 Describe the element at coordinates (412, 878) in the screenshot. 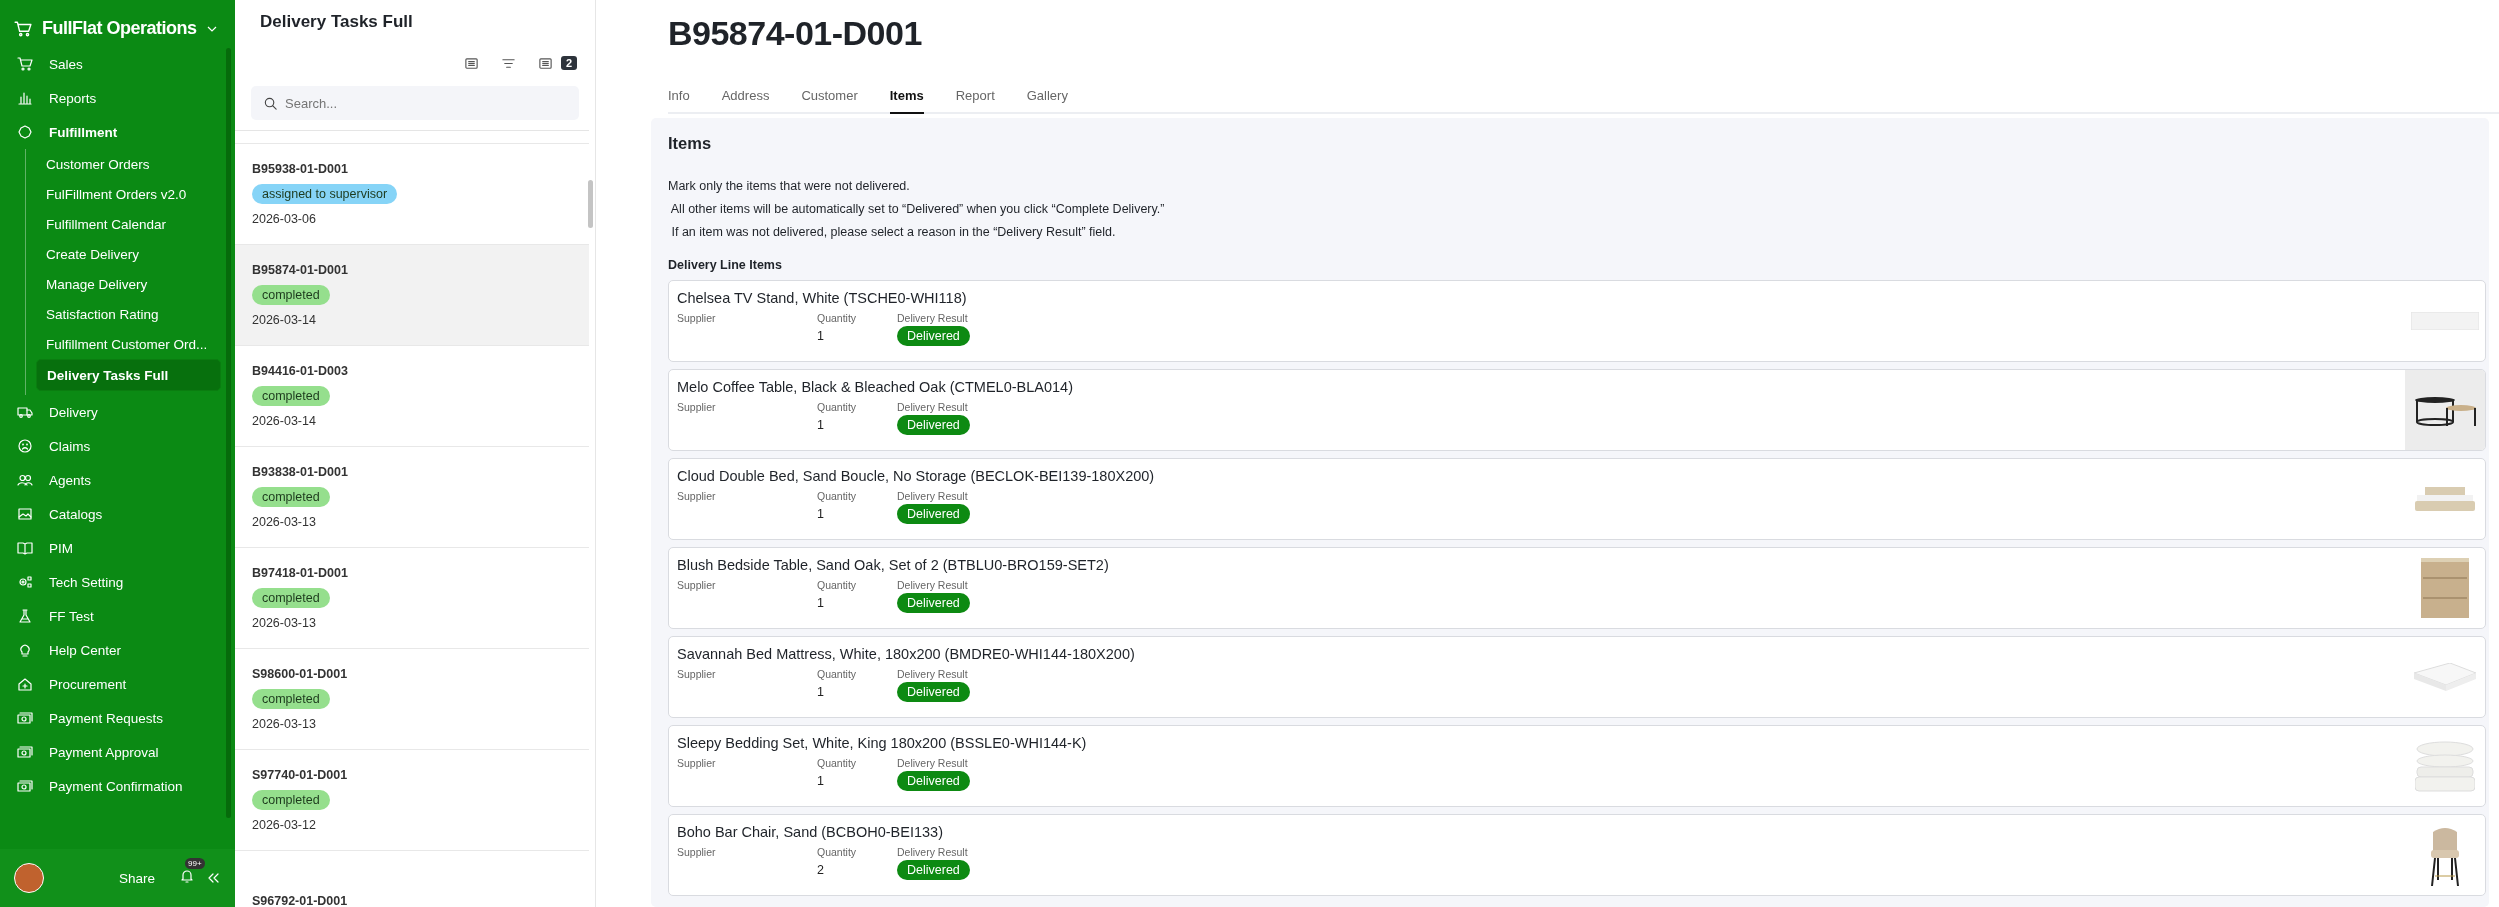

I see `task-item: S96792-01-D001` at that location.